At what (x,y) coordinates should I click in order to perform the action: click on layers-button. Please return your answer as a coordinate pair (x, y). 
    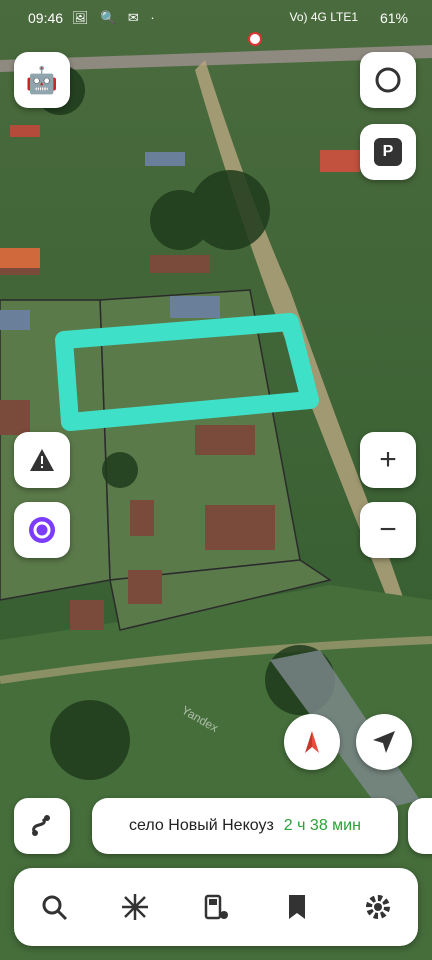
    Looking at the image, I should click on (388, 80).